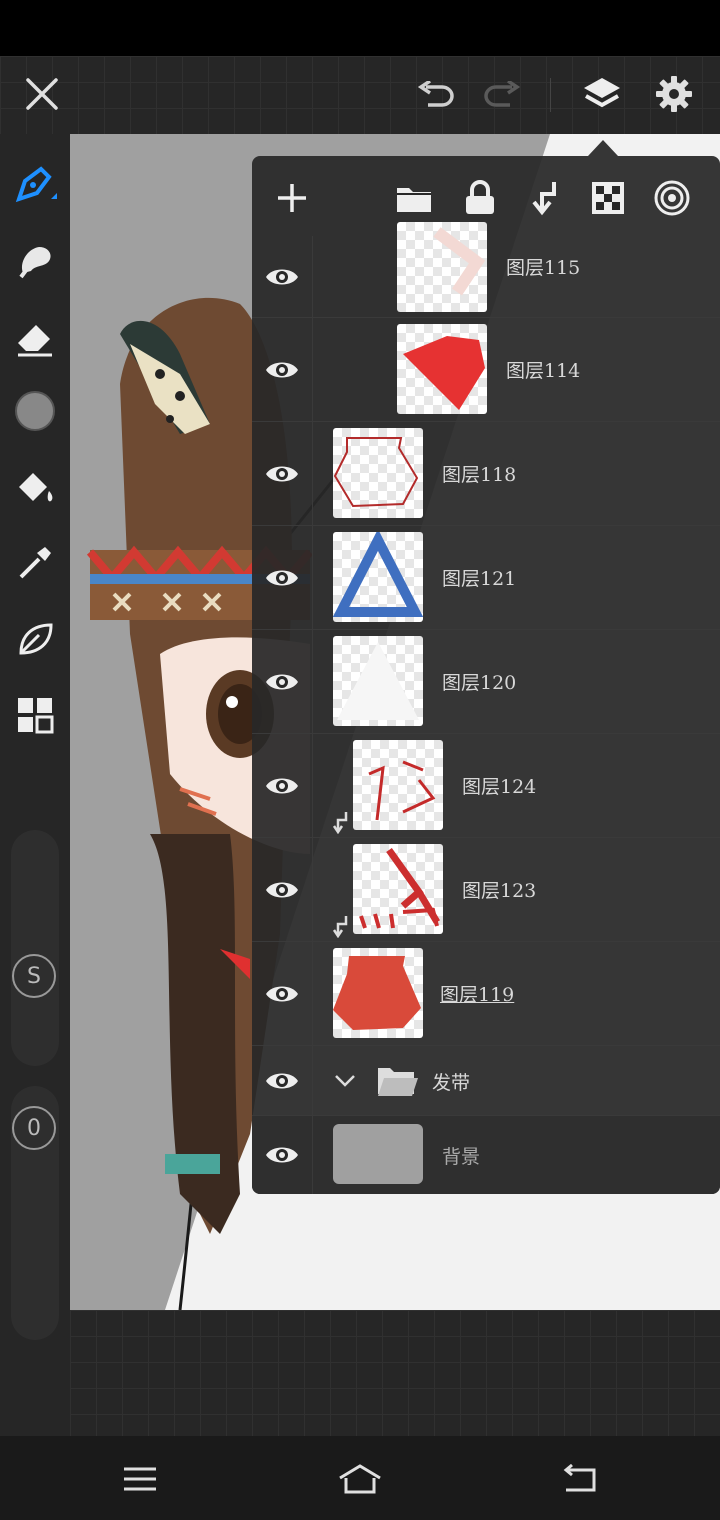  What do you see at coordinates (502, 96) in the screenshot?
I see `redo-icon` at bounding box center [502, 96].